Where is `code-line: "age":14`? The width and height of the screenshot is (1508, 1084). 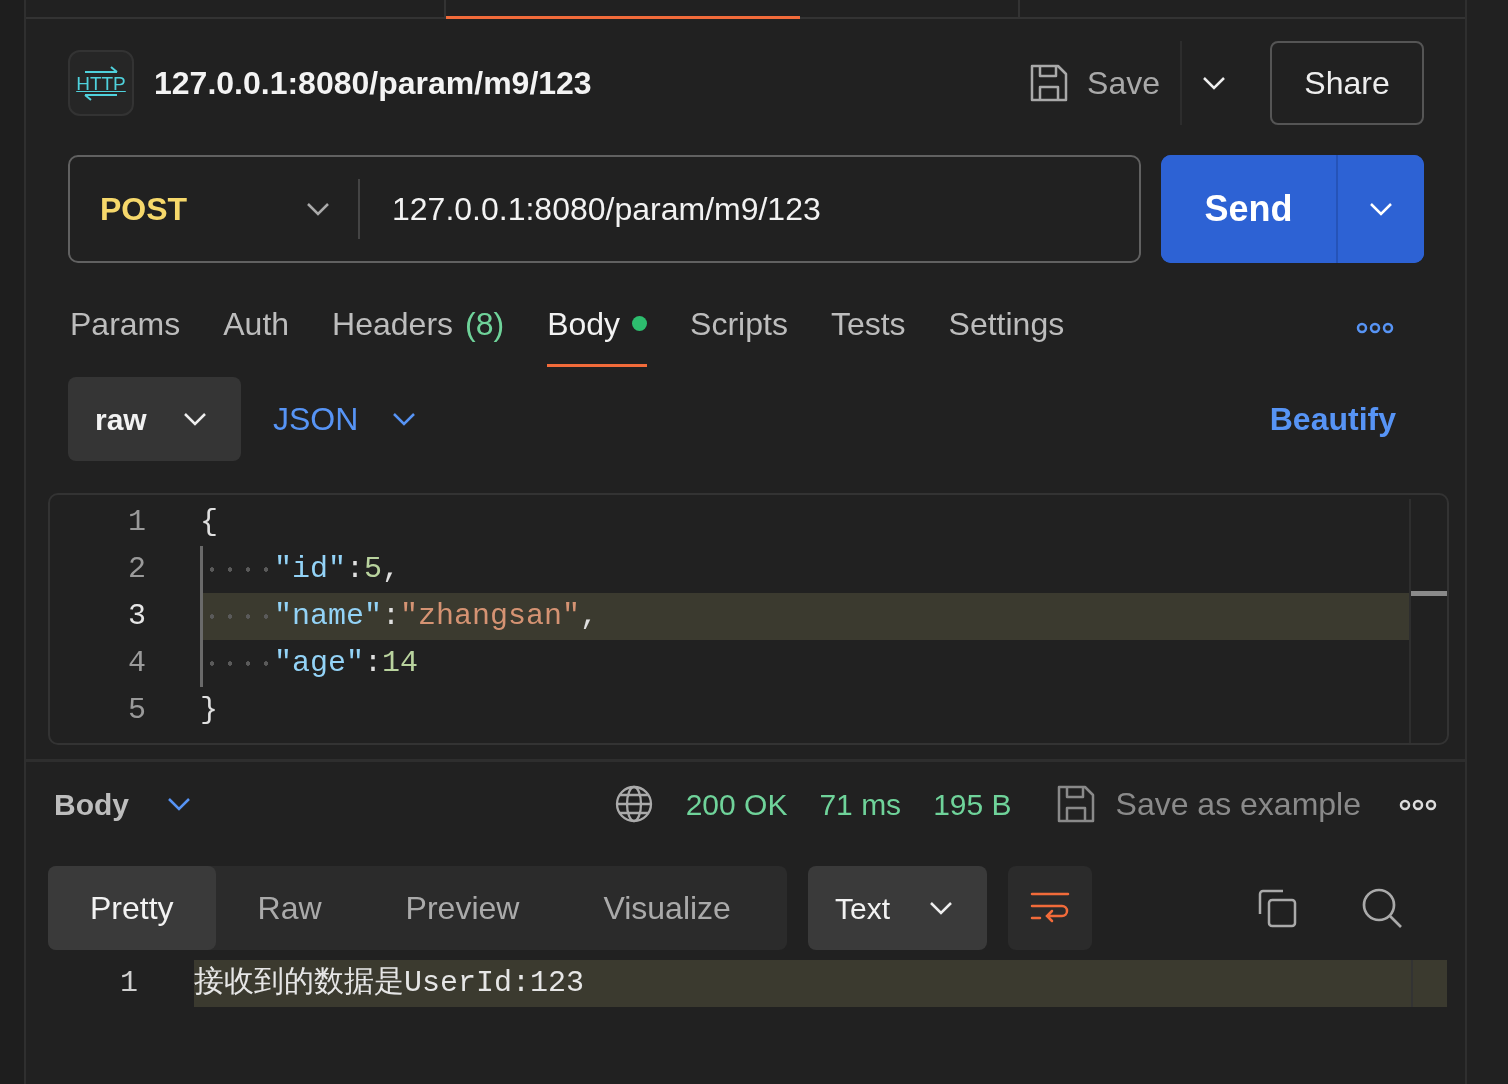 code-line: "age":14 is located at coordinates (346, 663).